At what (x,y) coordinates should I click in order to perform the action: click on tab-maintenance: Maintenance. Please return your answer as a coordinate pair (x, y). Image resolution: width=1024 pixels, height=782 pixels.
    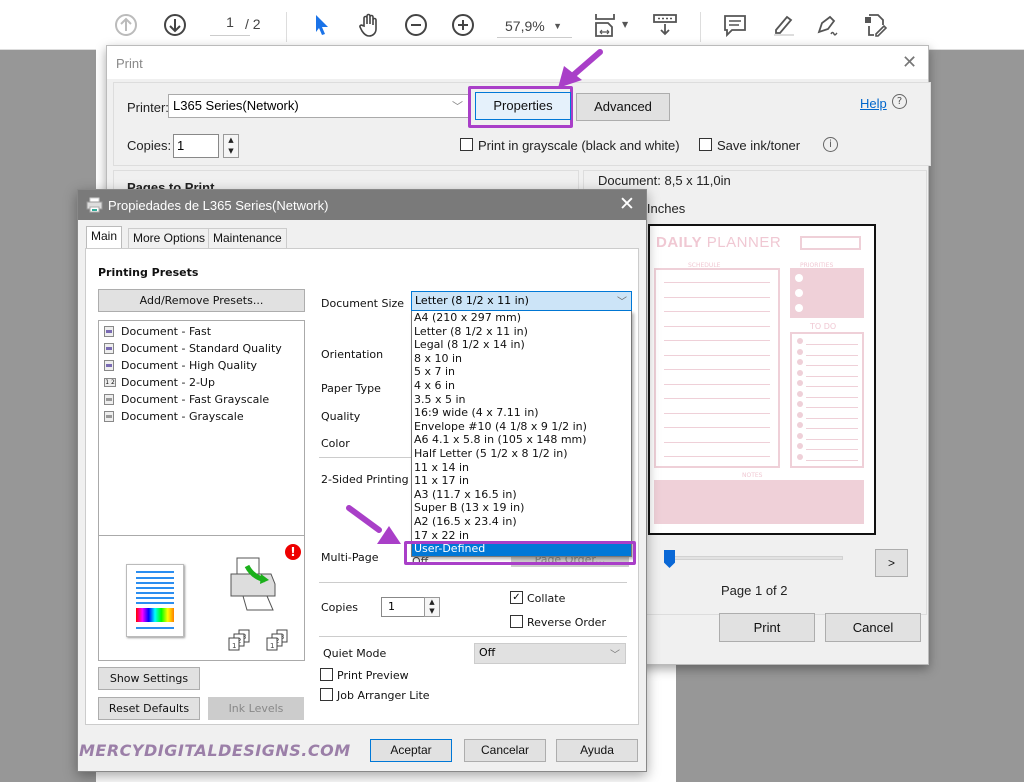
    Looking at the image, I should click on (247, 238).